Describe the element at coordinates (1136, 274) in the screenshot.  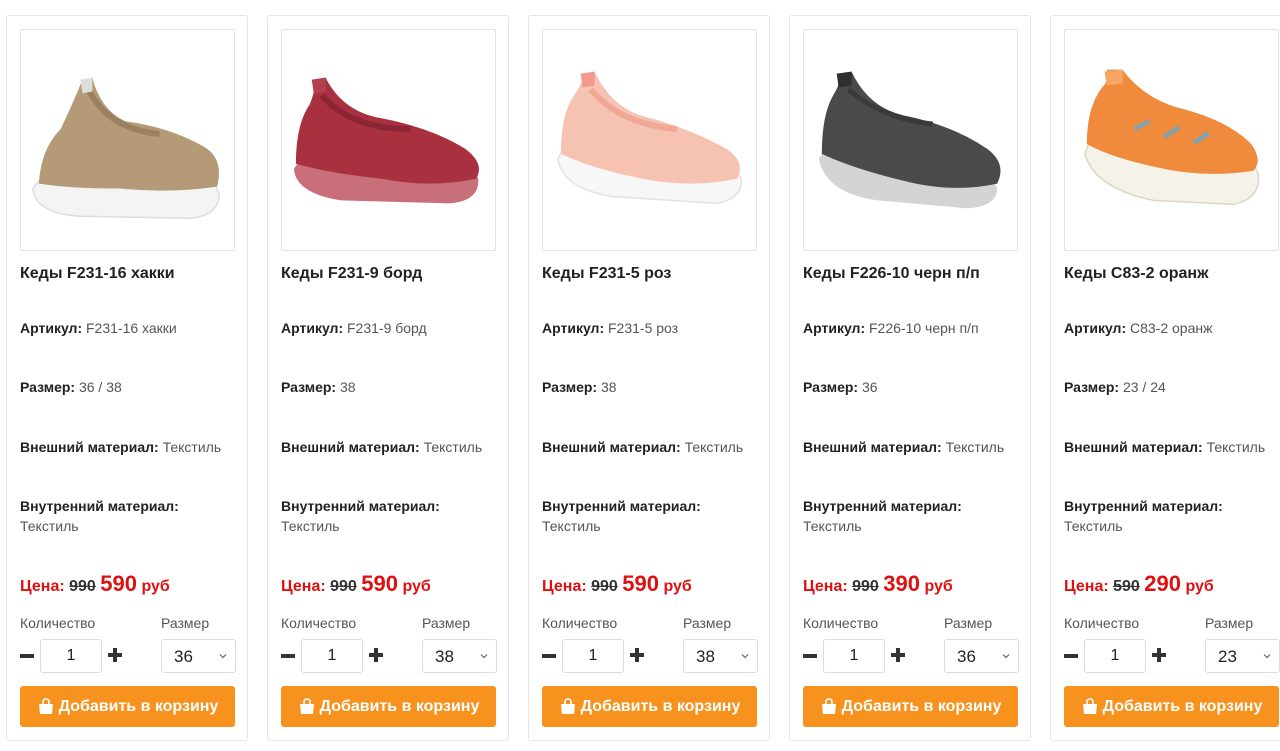
I see `product-title: Кеды C83-2 оранж` at that location.